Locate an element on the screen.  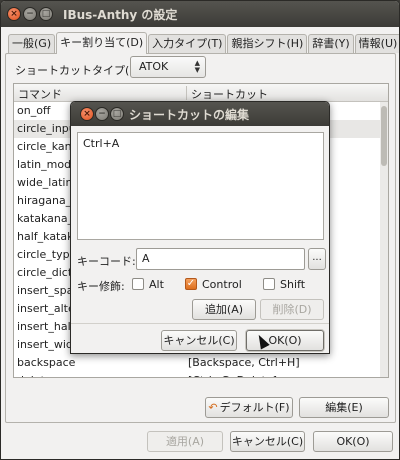
shortcut-type-label: ショートカットタイプ(S): is located at coordinates (80, 70).